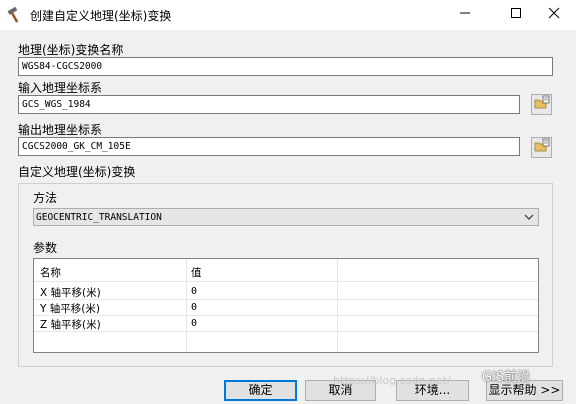 The image size is (576, 404). What do you see at coordinates (99, 217) in the screenshot?
I see `method-selected-value: GEOCENTRIC_TRANSLATION` at bounding box center [99, 217].